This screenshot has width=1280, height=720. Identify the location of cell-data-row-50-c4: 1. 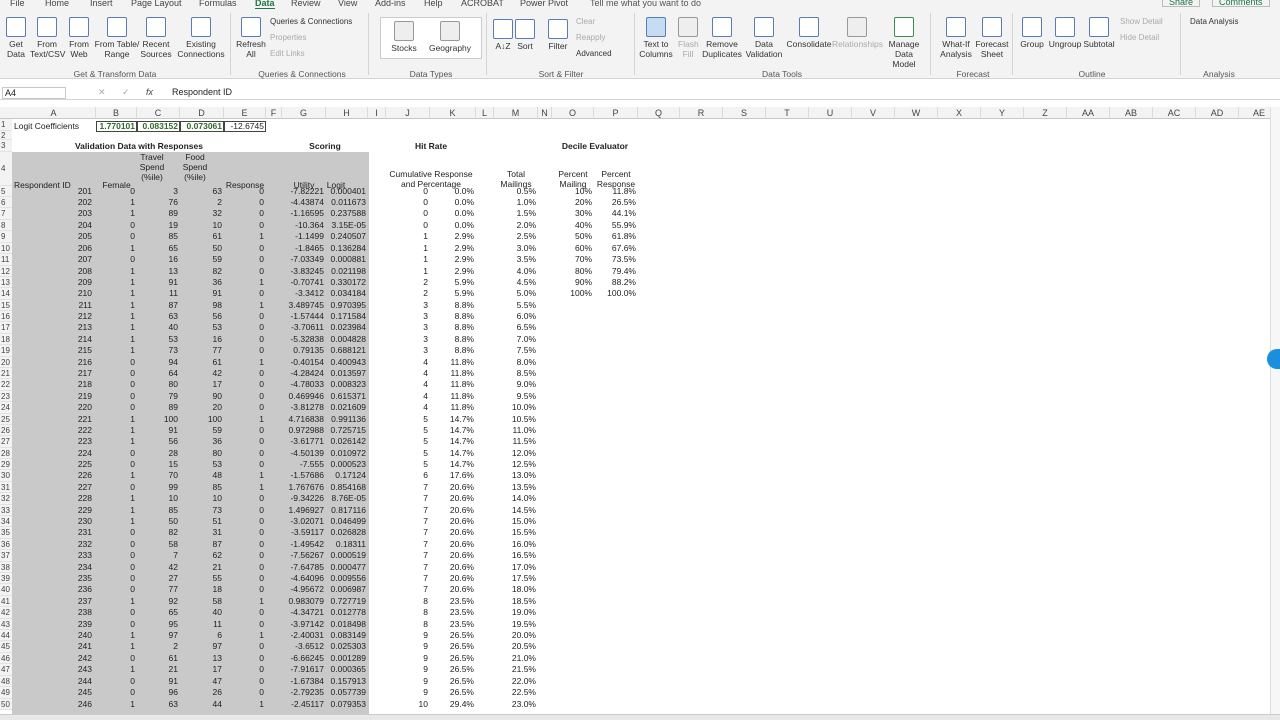
(244, 704).